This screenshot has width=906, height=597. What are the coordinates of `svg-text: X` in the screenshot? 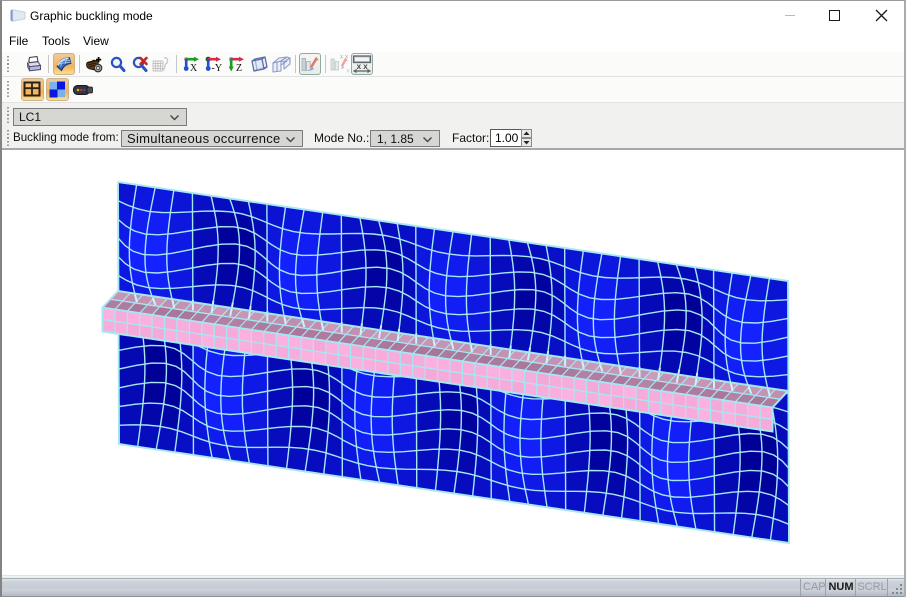 It's located at (194, 68).